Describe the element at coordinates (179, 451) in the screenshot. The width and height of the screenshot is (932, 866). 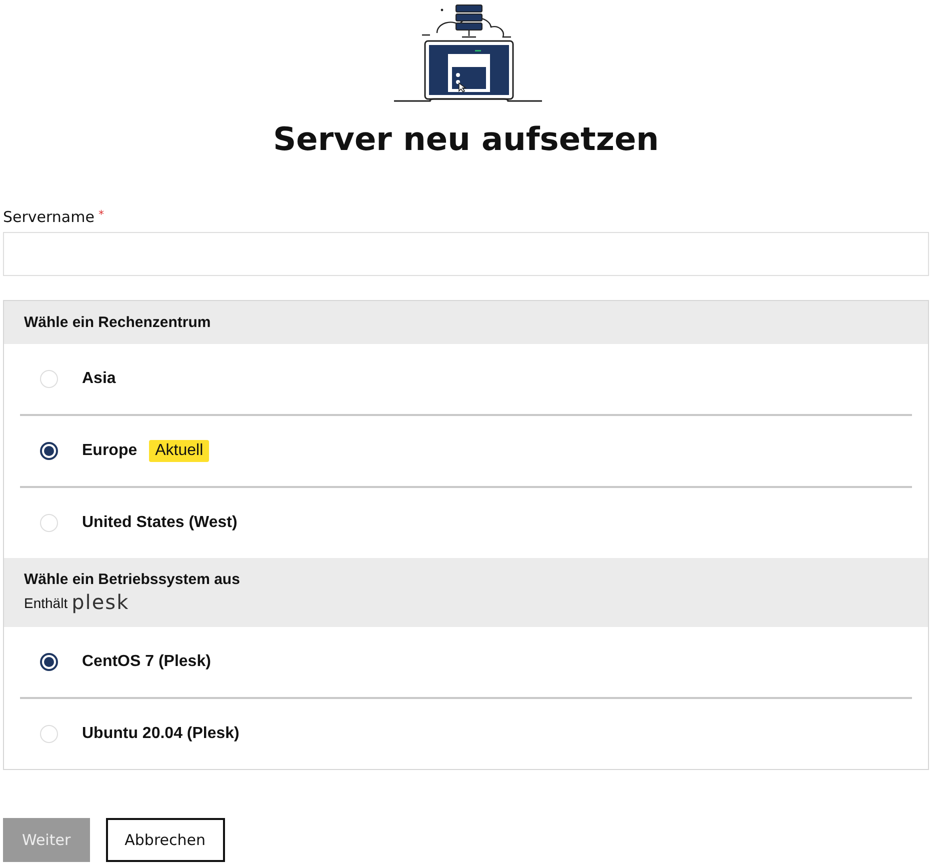
I see `current-tag: Aktuell` at that location.